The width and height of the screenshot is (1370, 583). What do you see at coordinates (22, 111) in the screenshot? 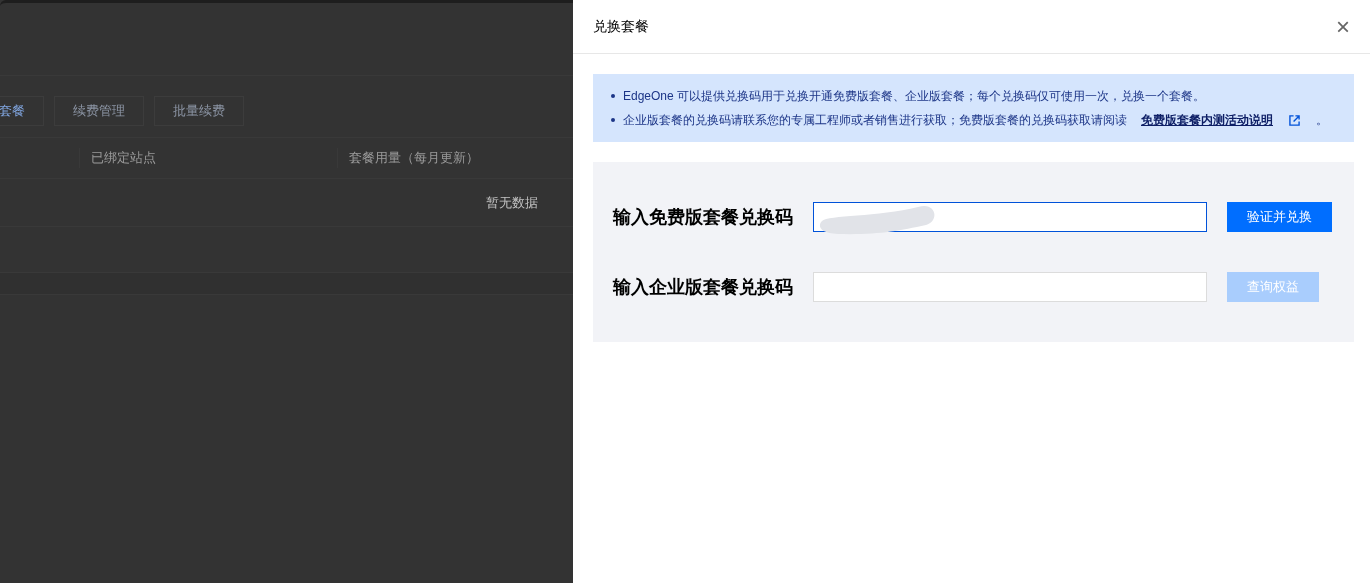
I see `page-button: 套餐` at bounding box center [22, 111].